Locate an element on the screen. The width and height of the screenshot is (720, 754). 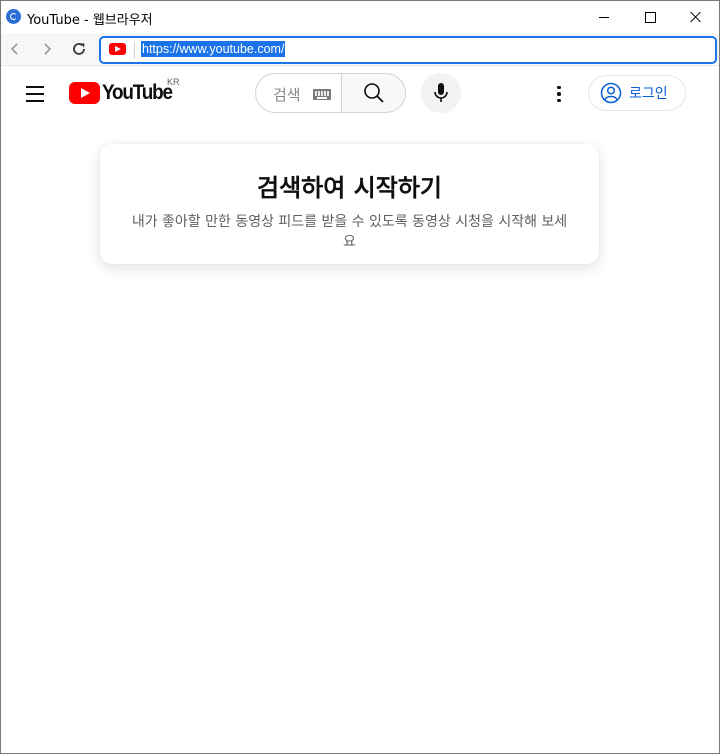
close-button is located at coordinates (696, 17).